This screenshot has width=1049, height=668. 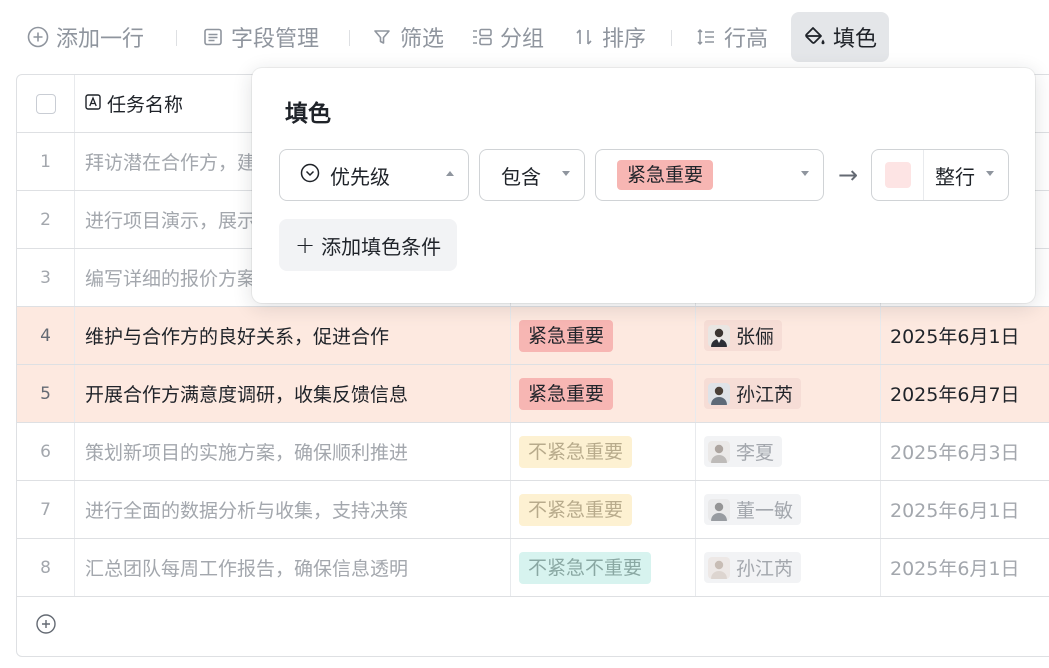 I want to click on fill-scope-value: 整行, so click(x=955, y=176).